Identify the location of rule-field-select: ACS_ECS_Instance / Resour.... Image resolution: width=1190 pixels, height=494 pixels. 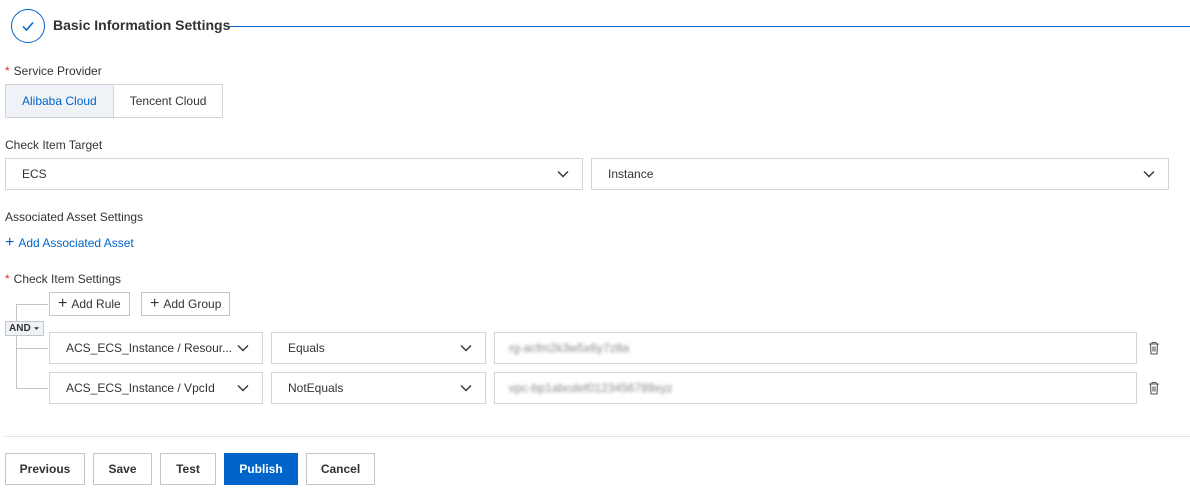
(156, 348).